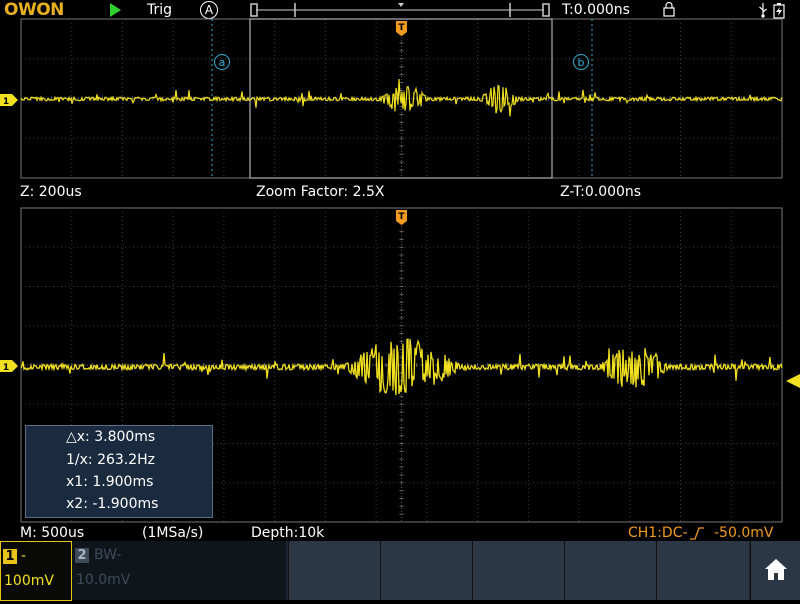  I want to click on main-timebase: M: 500us, so click(52, 533).